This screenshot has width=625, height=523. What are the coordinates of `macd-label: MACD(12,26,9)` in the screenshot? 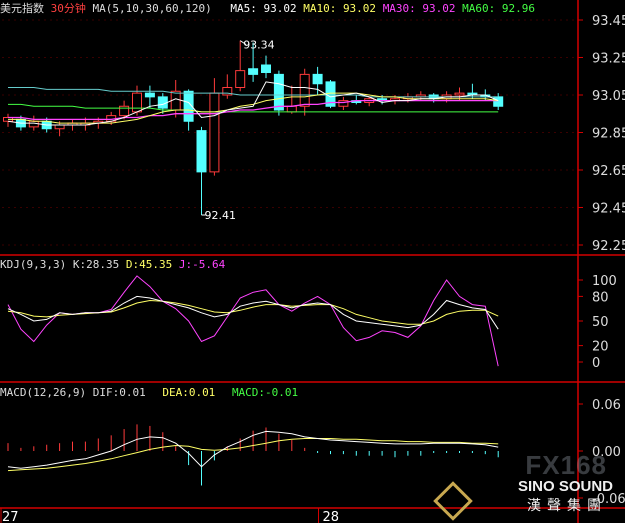 It's located at (43, 392).